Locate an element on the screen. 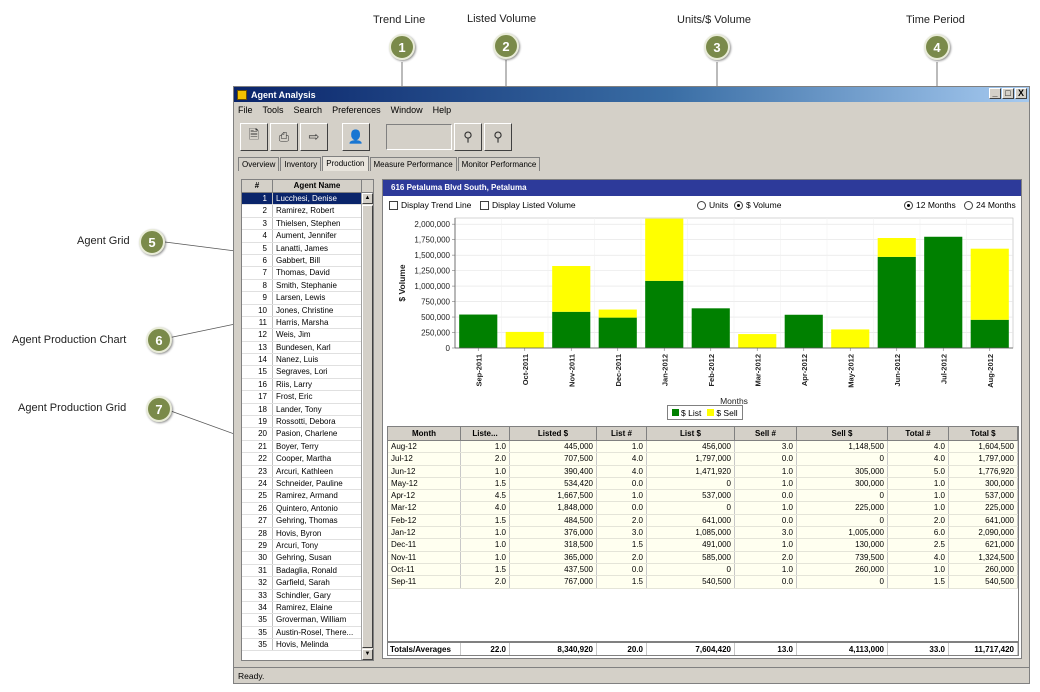  units-radio is located at coordinates (701, 205).